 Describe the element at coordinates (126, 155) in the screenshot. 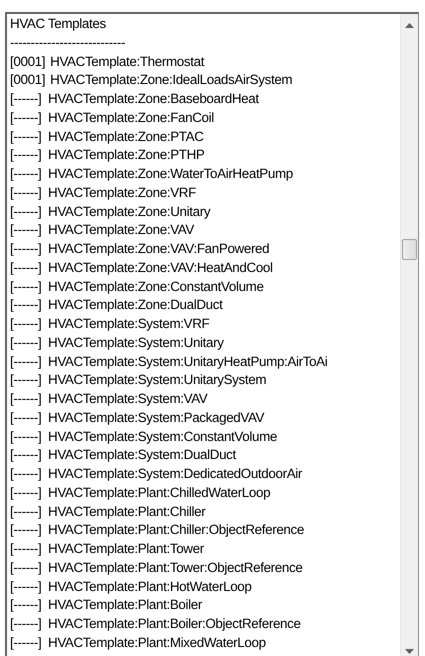

I see `template-name: HVACTemplate:Zone:PTHP` at that location.